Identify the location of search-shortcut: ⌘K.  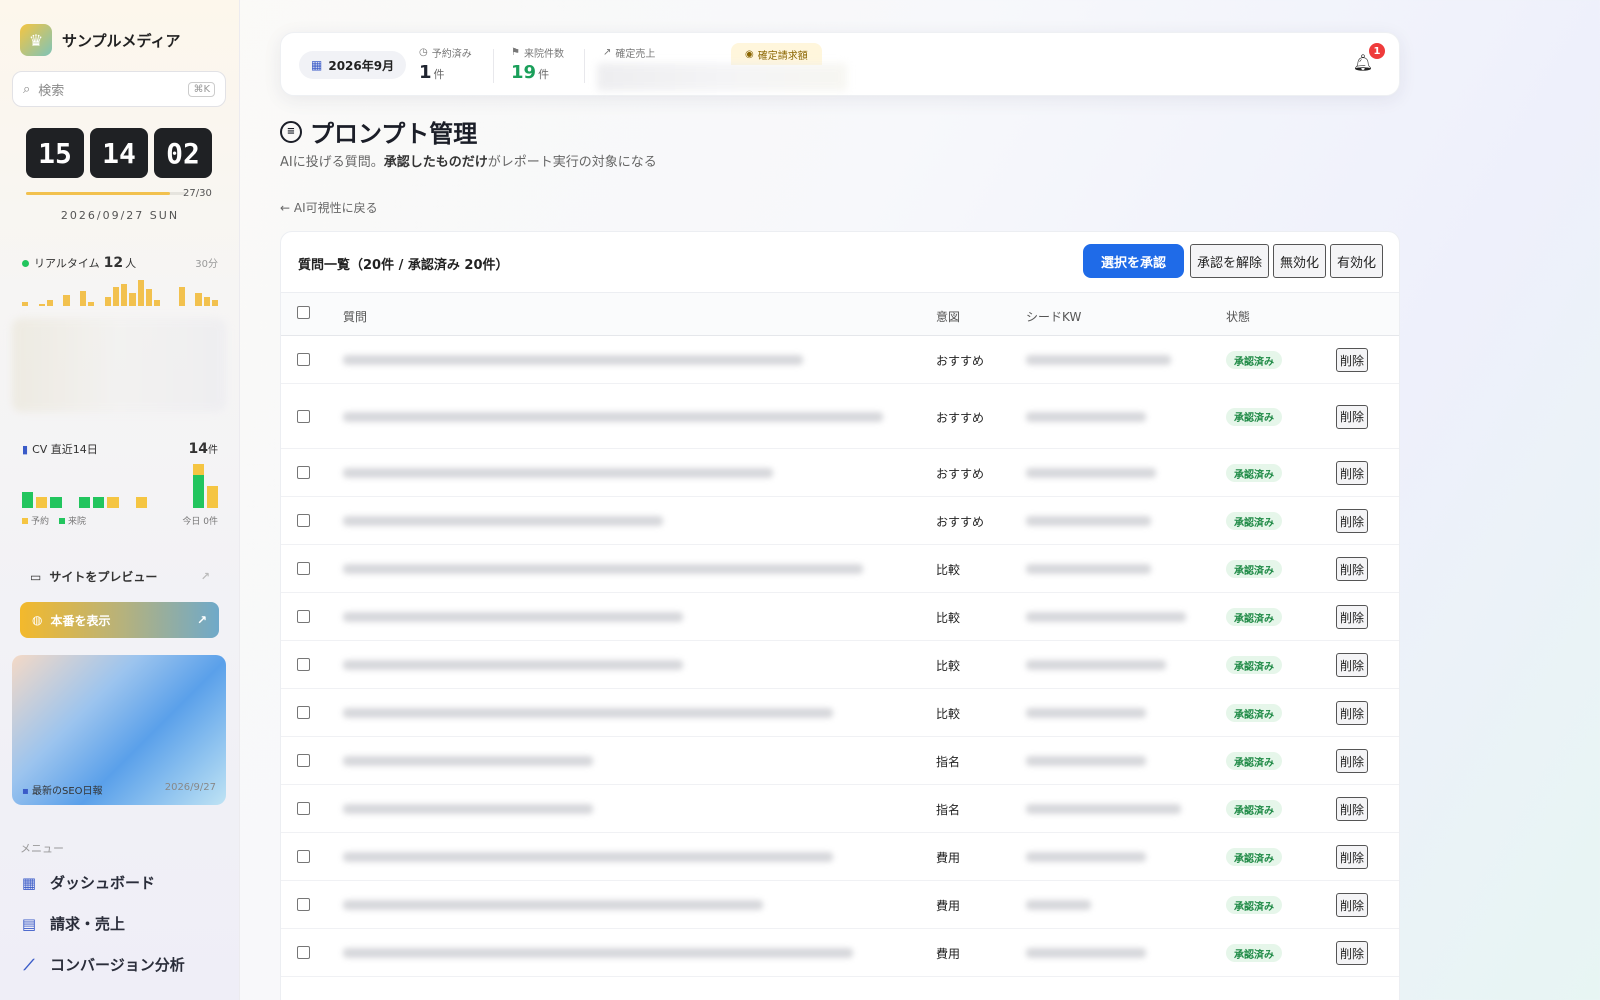
(201, 89).